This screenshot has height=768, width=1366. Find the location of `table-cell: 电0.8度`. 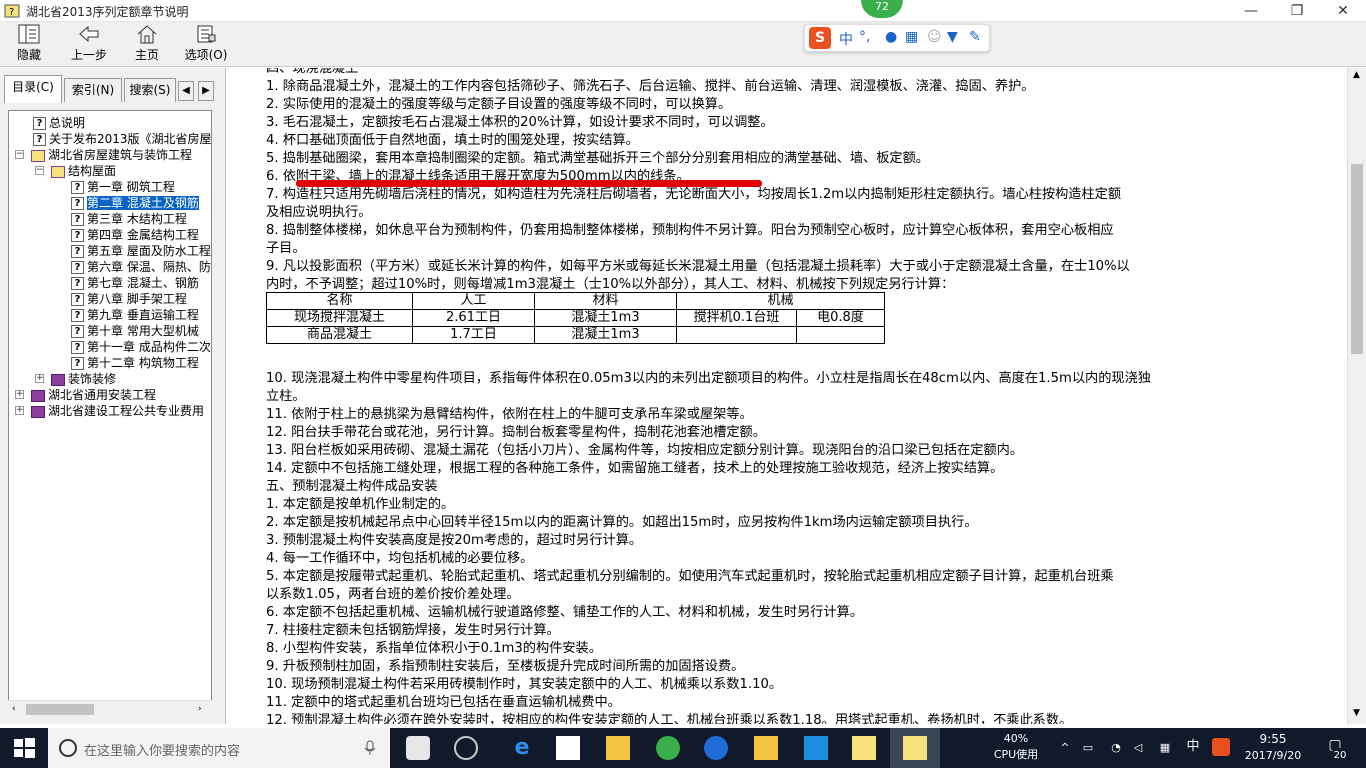

table-cell: 电0.8度 is located at coordinates (840, 318).